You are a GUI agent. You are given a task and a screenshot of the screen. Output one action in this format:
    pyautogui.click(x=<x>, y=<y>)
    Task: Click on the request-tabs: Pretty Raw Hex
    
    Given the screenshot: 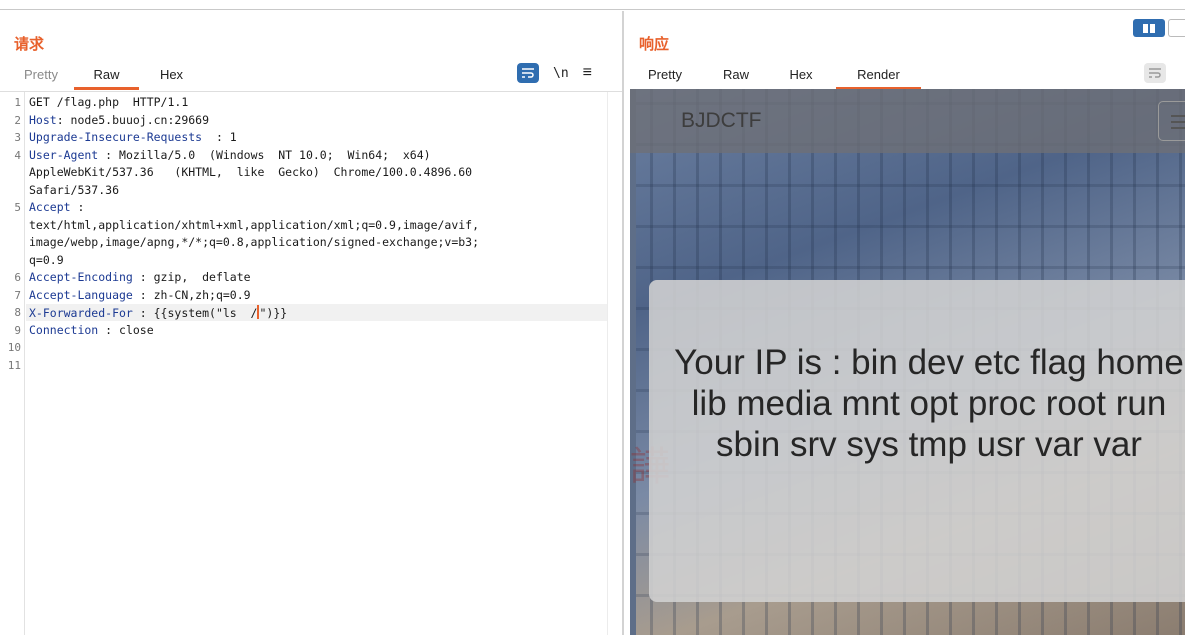 What is the action you would take?
    pyautogui.click(x=106, y=75)
    